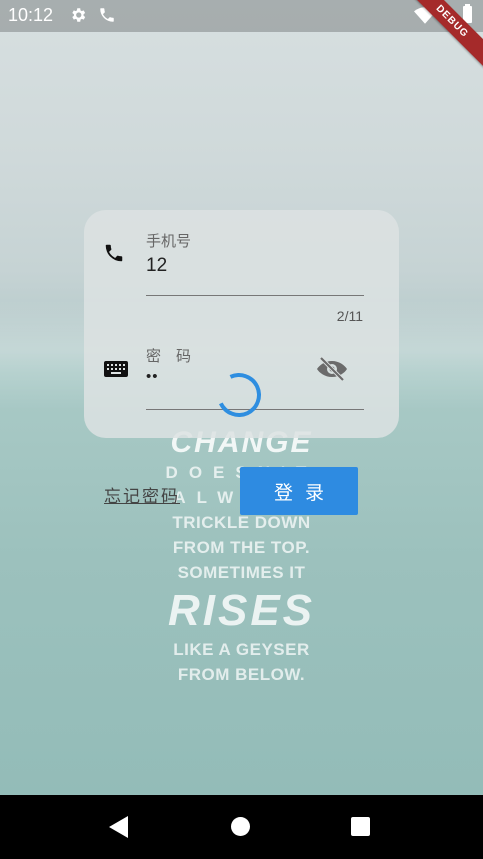 The width and height of the screenshot is (483, 859). What do you see at coordinates (241, 674) in the screenshot?
I see `poster-line: FROM BELOW.` at bounding box center [241, 674].